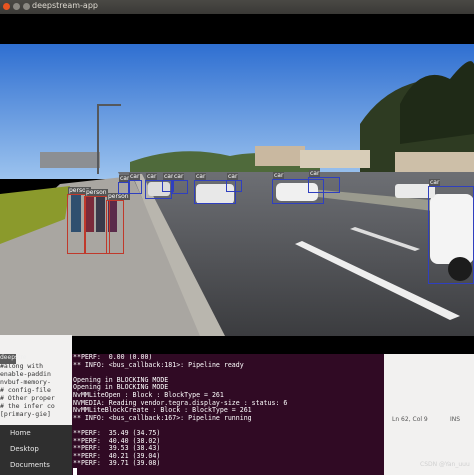  I want to click on sidebar-item-documents: Documents, so click(36, 465).